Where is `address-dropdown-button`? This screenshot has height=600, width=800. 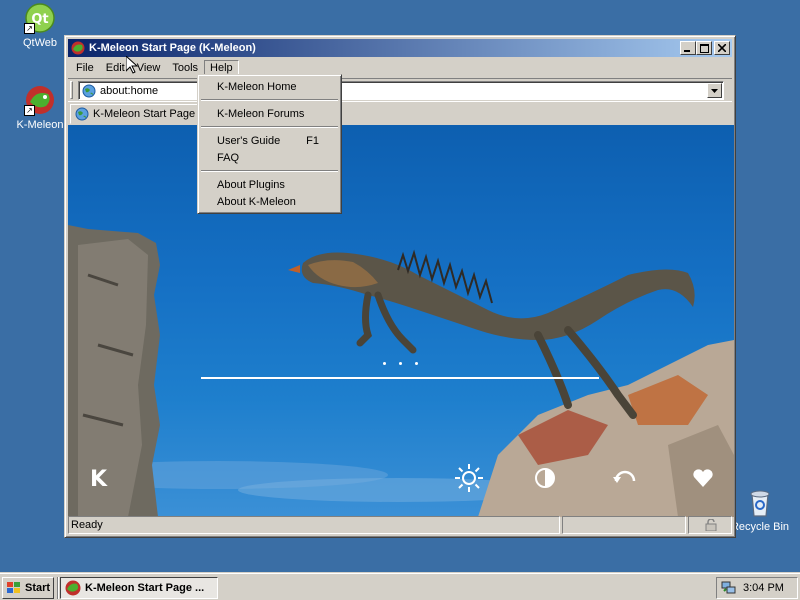
address-dropdown-button is located at coordinates (714, 90).